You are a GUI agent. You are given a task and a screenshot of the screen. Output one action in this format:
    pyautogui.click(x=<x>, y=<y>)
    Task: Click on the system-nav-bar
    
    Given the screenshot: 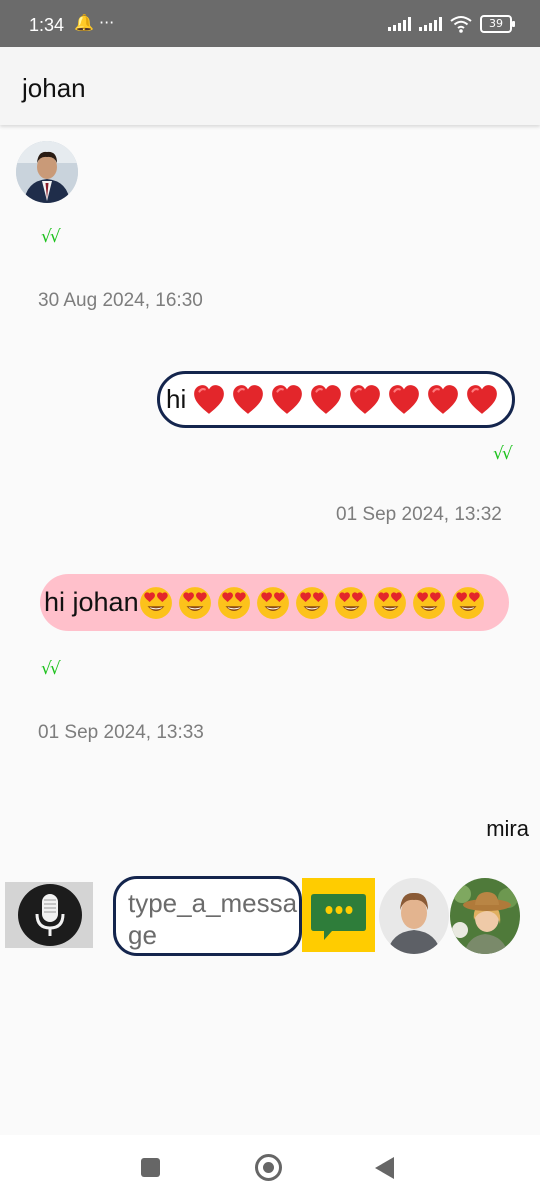 What is the action you would take?
    pyautogui.click(x=270, y=1167)
    